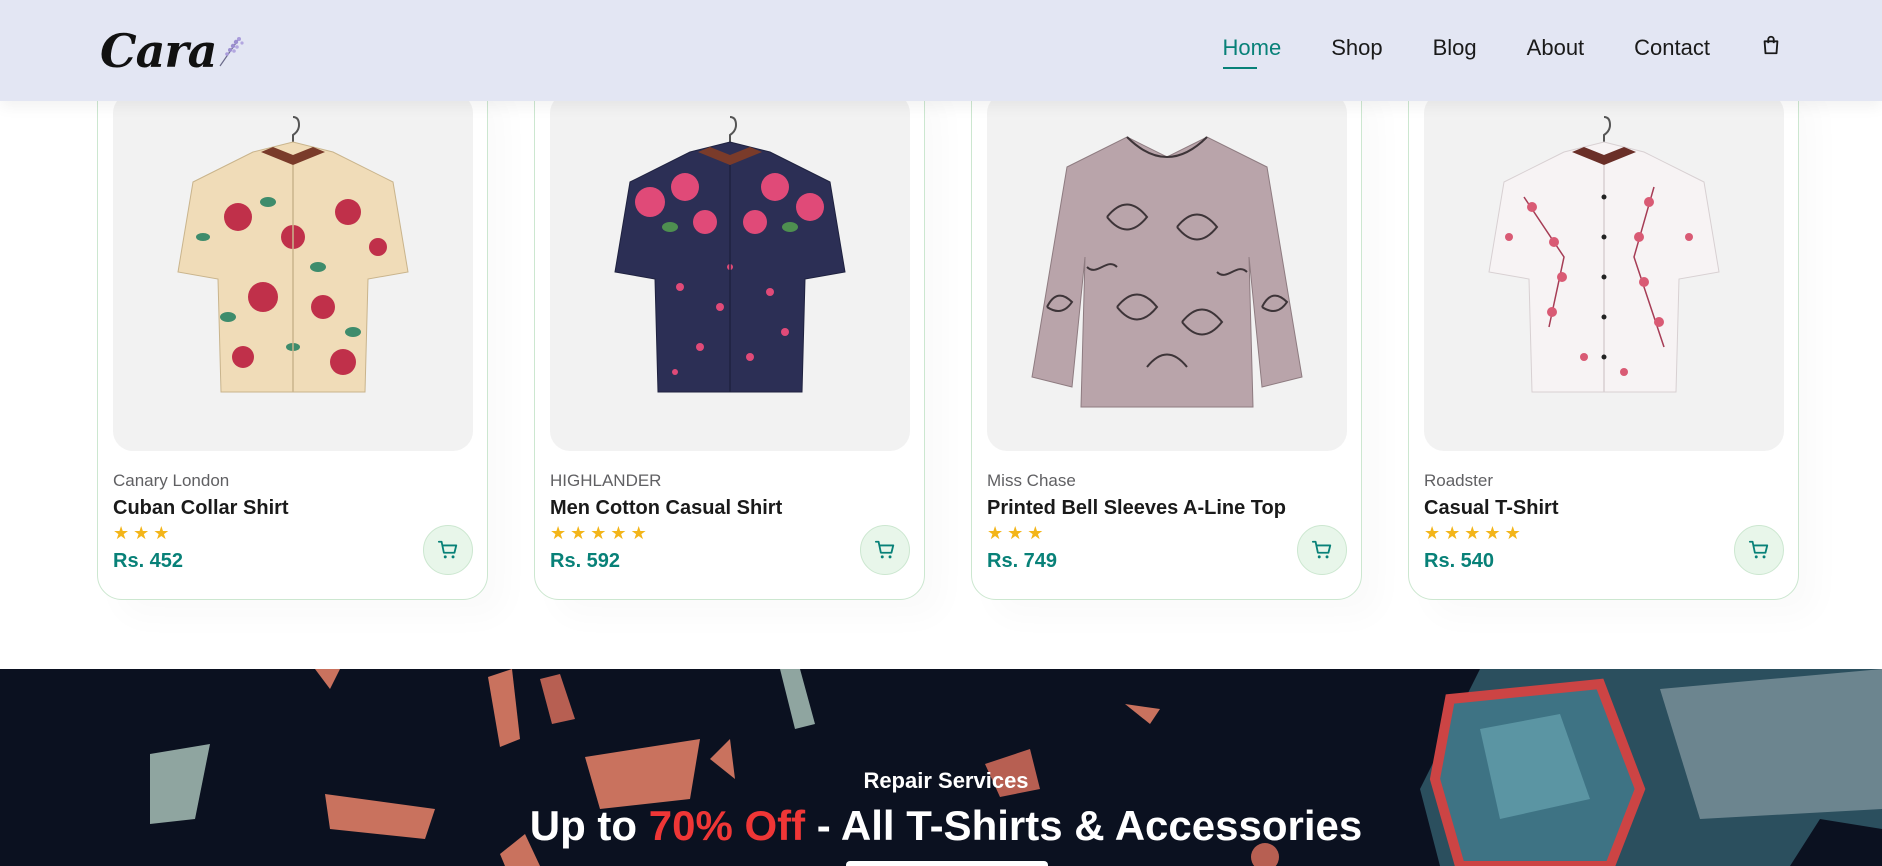 This screenshot has height=866, width=1882. What do you see at coordinates (1458, 480) in the screenshot?
I see `product-brand: Roadster` at bounding box center [1458, 480].